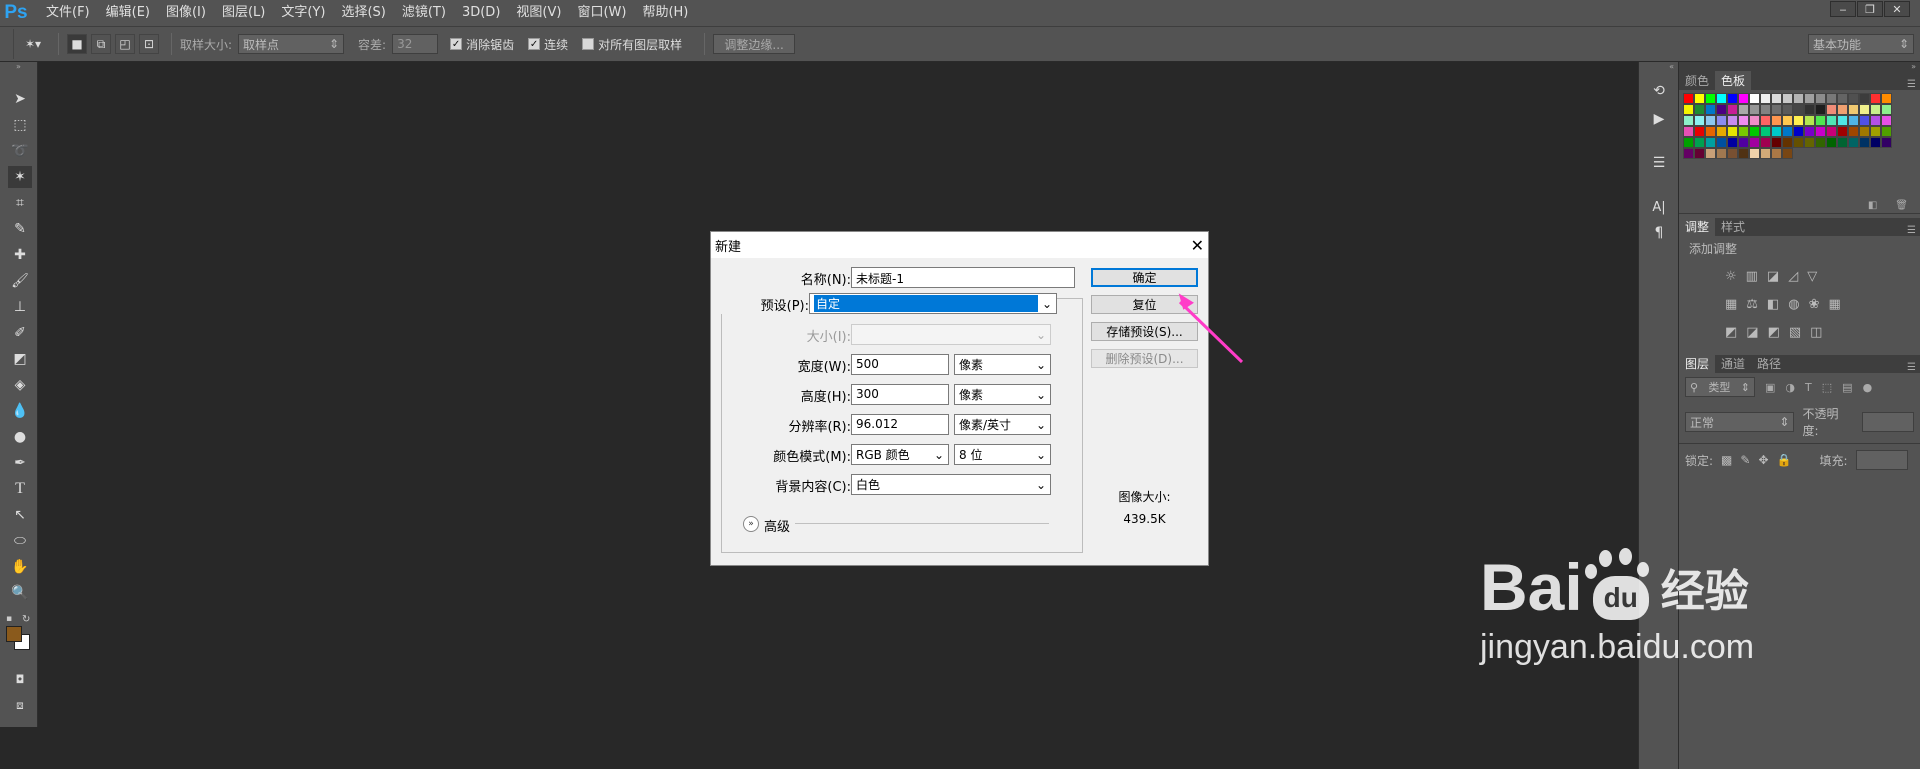 This screenshot has width=1920, height=769. I want to click on workspace-select: 基本功能 ⇕, so click(1861, 44).